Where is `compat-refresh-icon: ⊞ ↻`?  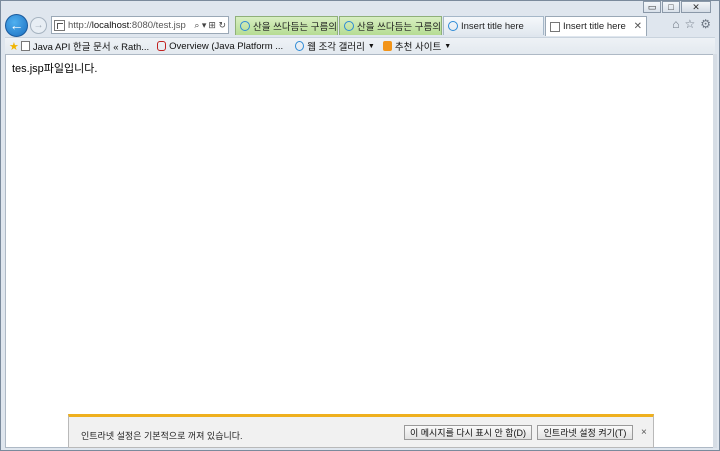 compat-refresh-icon: ⊞ ↻ is located at coordinates (217, 25).